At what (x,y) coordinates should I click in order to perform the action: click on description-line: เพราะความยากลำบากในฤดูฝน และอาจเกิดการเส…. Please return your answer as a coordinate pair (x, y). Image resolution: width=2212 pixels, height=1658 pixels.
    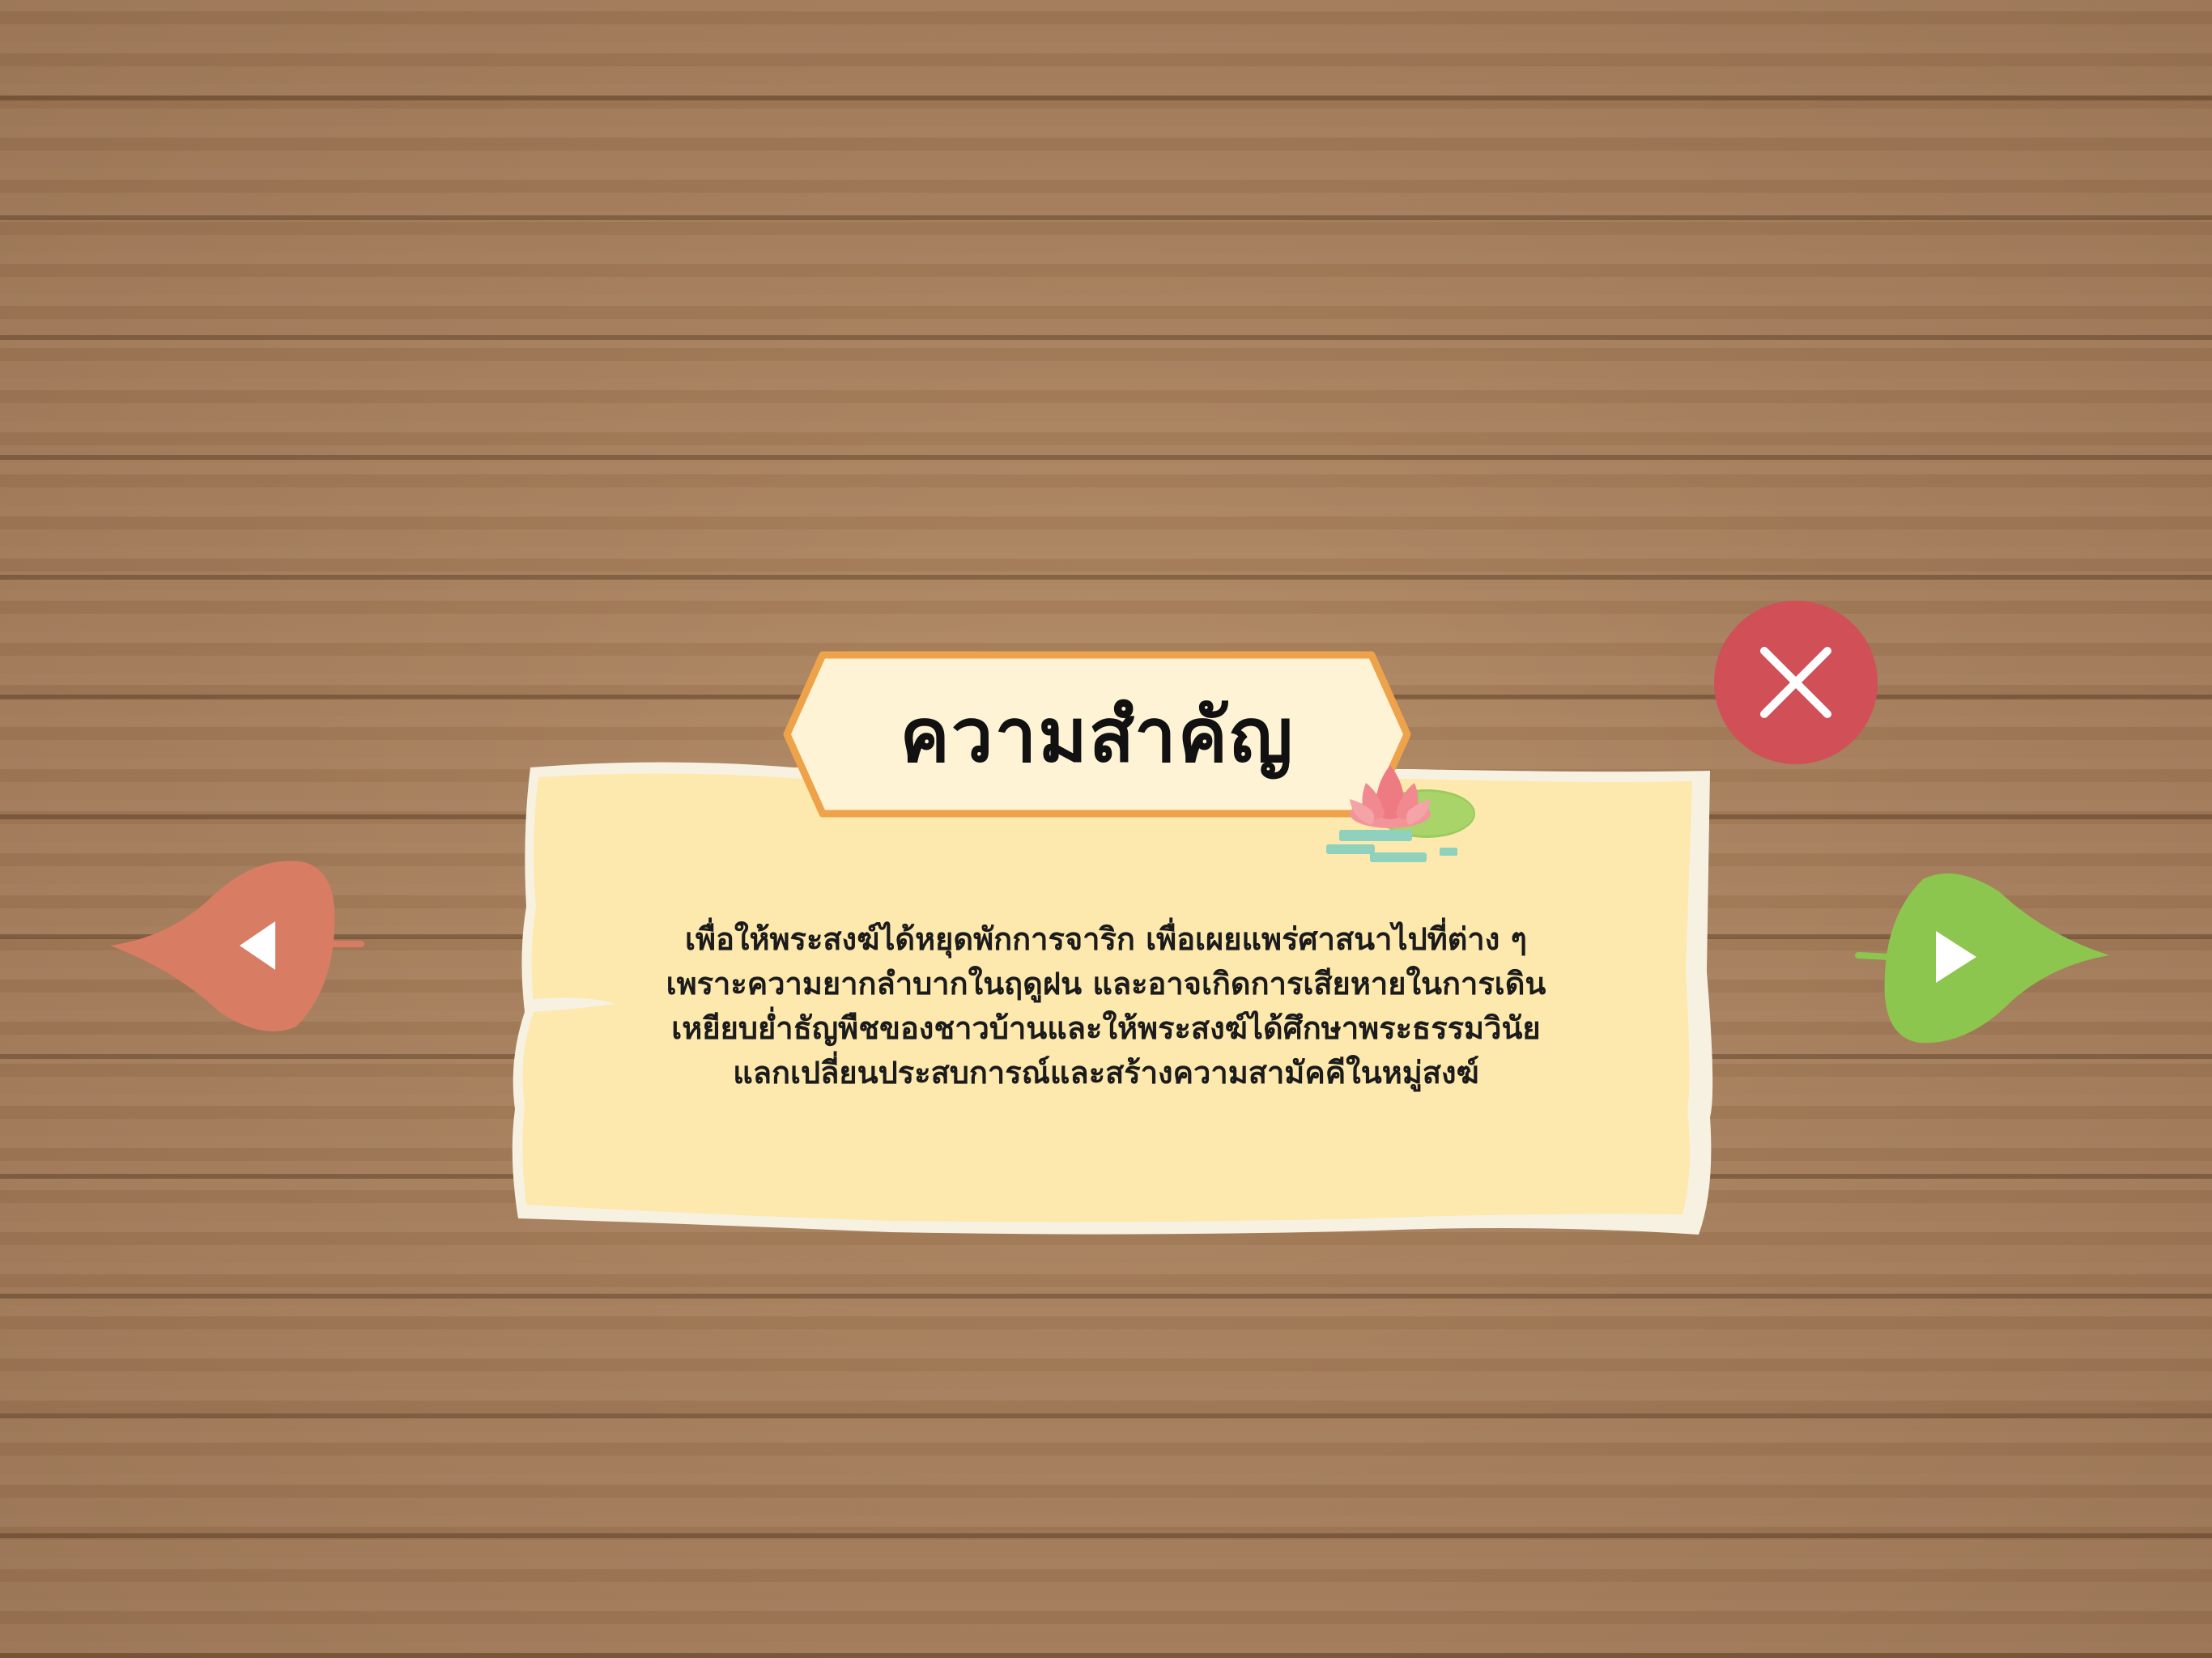
    Looking at the image, I should click on (1106, 983).